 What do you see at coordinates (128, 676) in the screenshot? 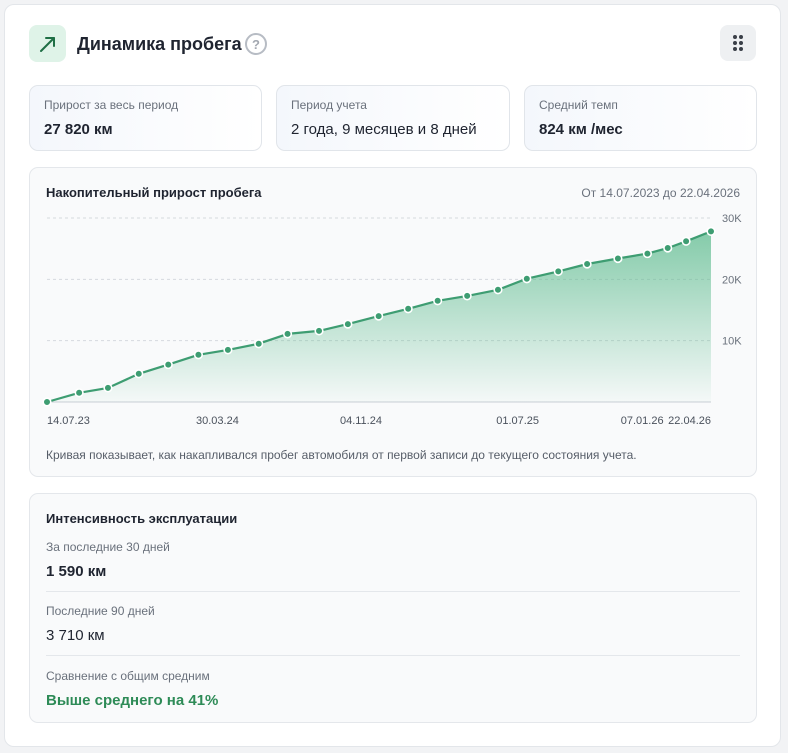
I see `row-label: Сравнение с общим средним` at bounding box center [128, 676].